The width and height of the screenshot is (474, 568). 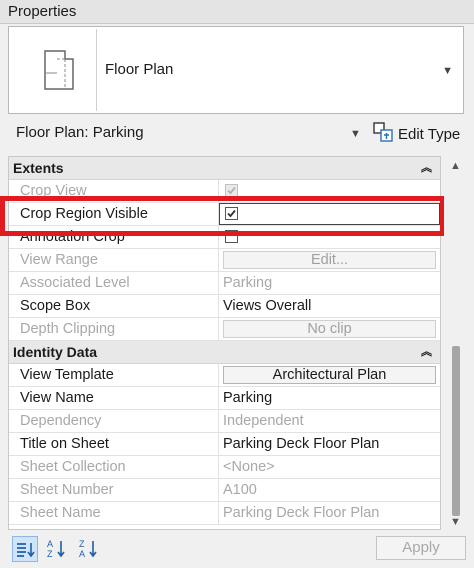 What do you see at coordinates (114, 191) in the screenshot?
I see `prop-name: Crop View` at bounding box center [114, 191].